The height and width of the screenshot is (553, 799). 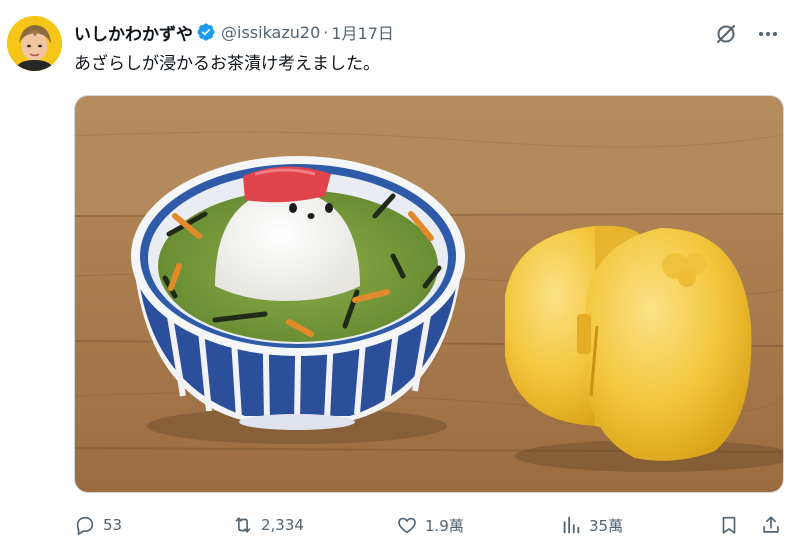 I want to click on views-button: 35萬, so click(x=591, y=525).